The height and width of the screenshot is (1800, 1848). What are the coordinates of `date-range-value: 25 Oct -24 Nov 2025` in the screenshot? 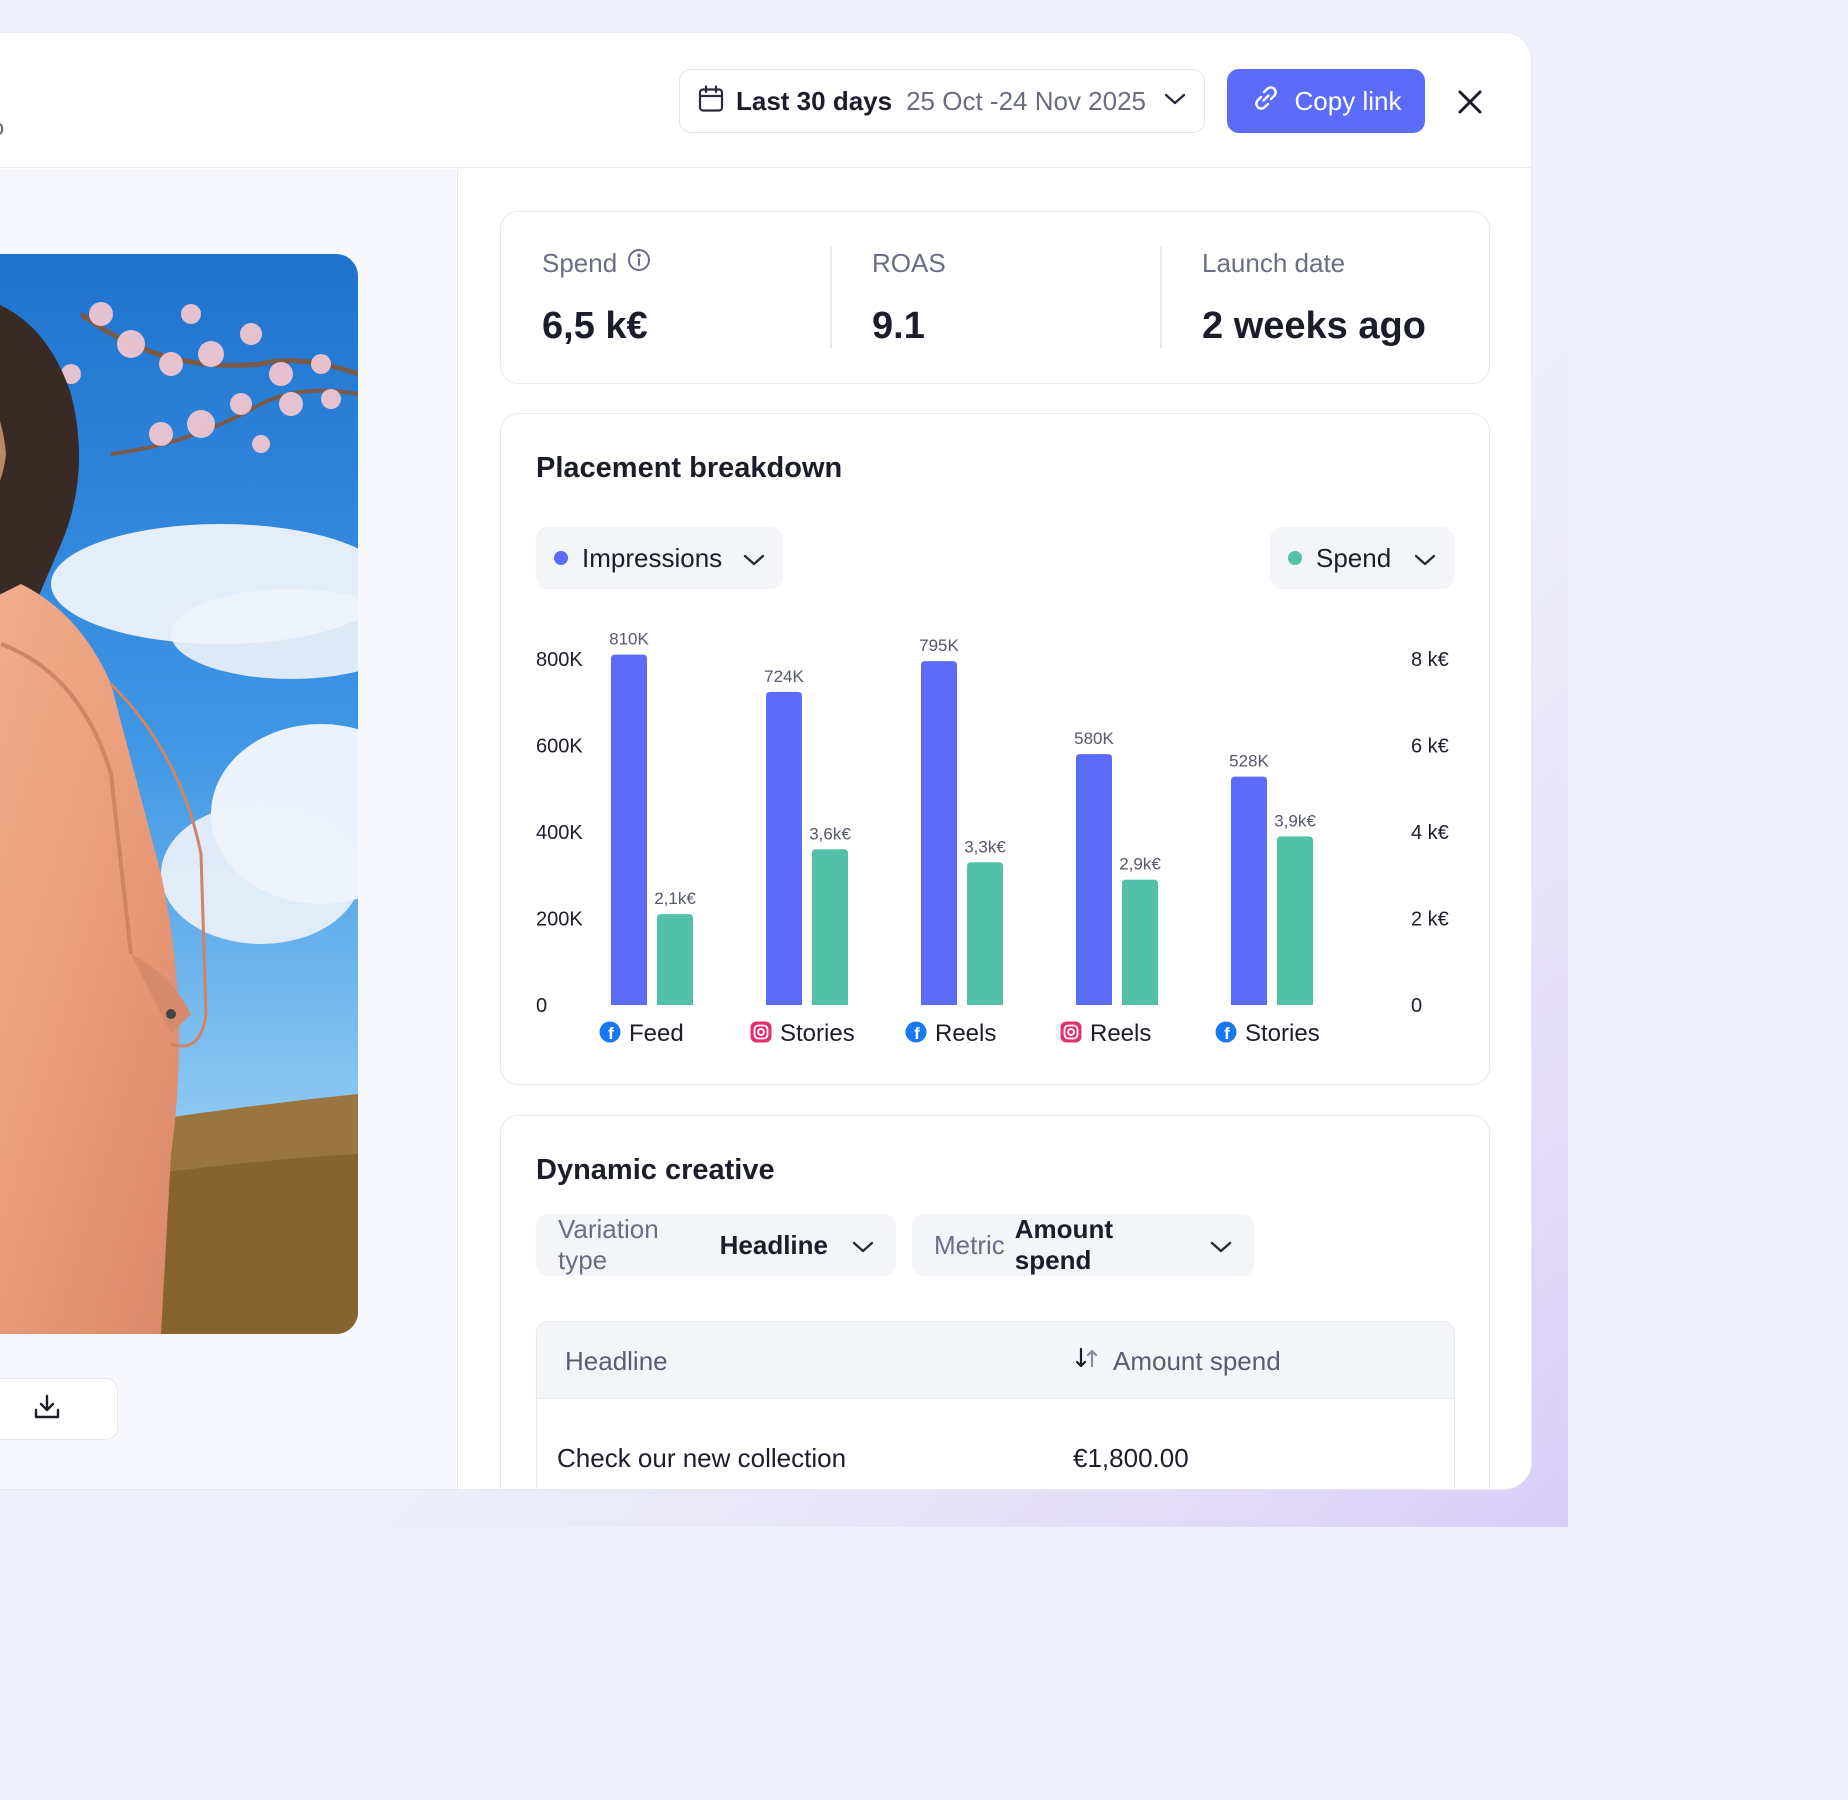 It's located at (1026, 100).